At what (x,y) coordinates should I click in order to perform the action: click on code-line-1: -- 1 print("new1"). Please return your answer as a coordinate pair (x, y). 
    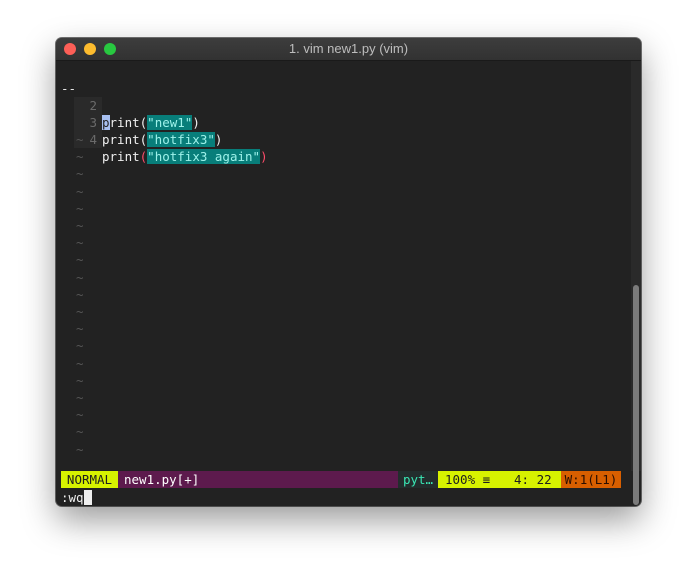
    Looking at the image, I should click on (343, 96).